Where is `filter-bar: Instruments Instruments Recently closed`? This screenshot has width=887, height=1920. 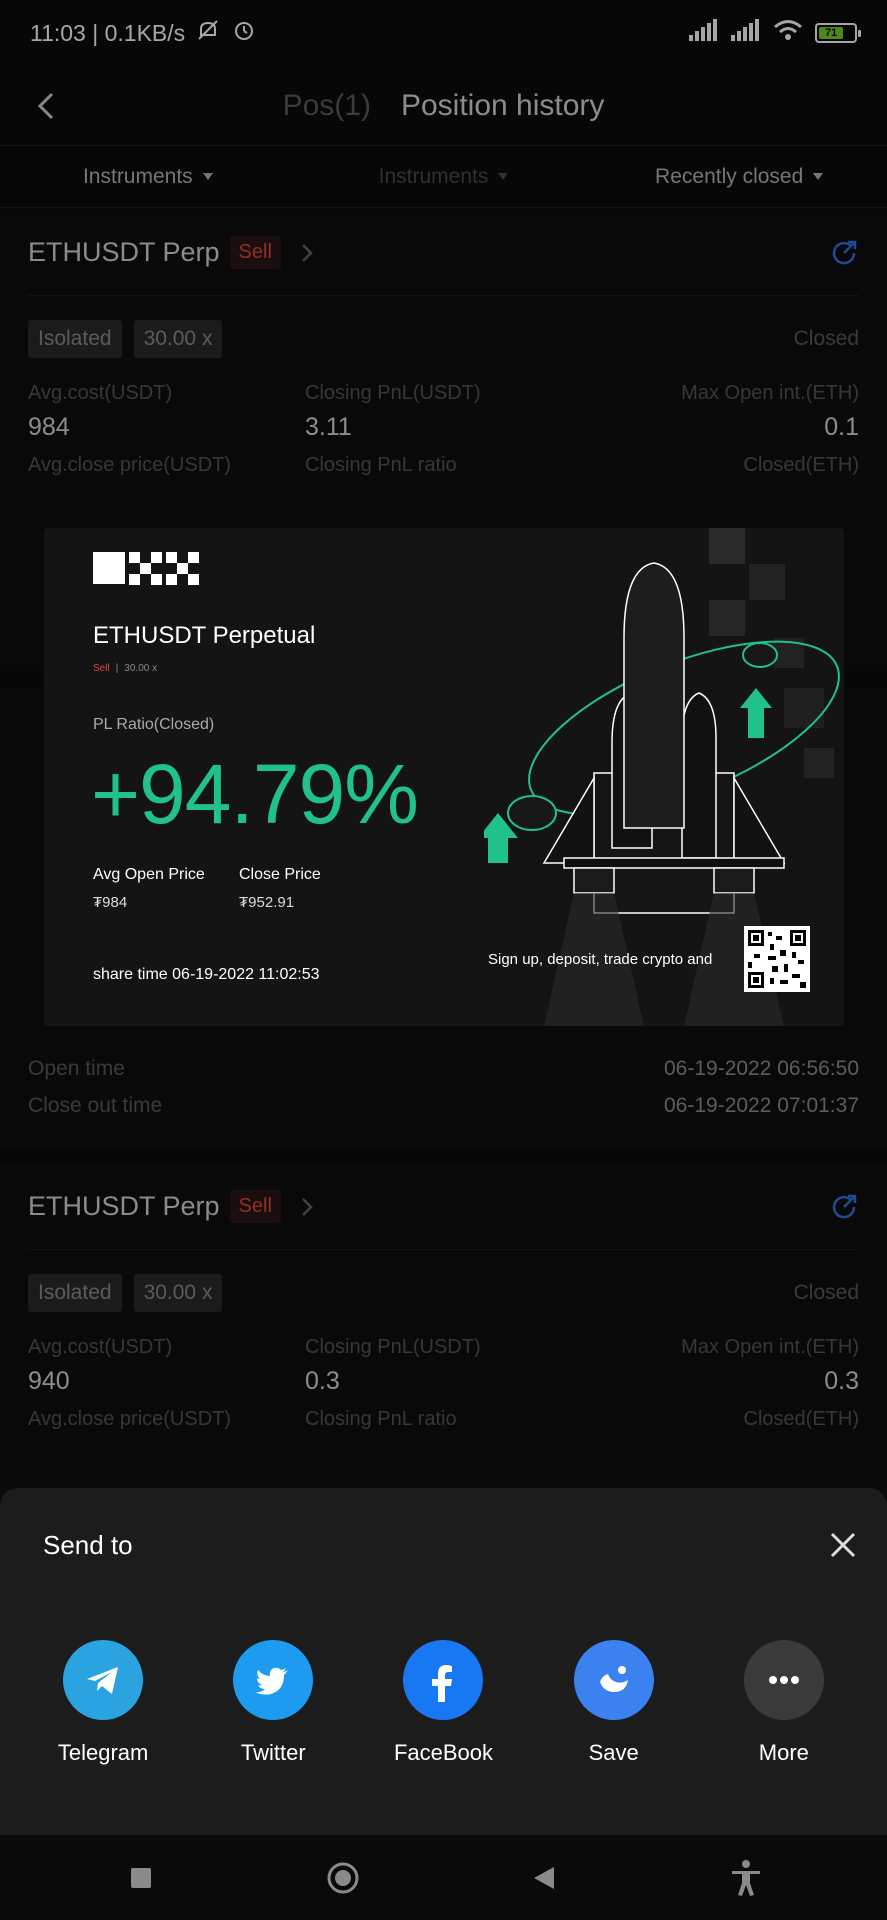
filter-bar: Instruments Instruments Recently closed is located at coordinates (443, 177).